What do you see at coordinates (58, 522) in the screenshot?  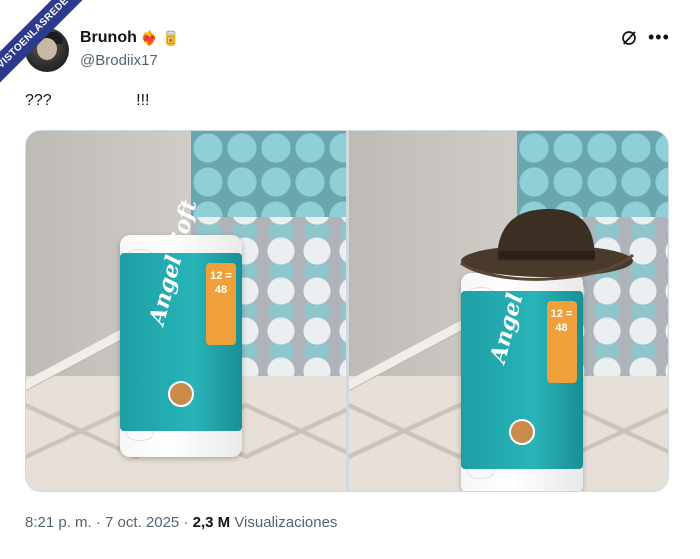 I see `tweet-time: 8:21 p. m.` at bounding box center [58, 522].